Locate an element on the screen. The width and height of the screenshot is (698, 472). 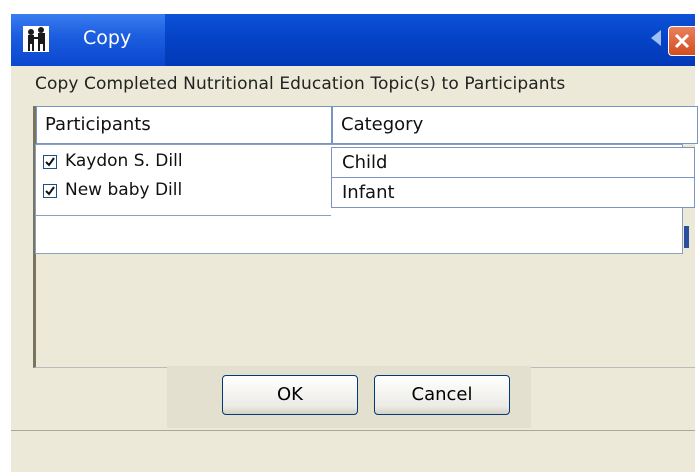
participant-name: New baby Dill is located at coordinates (124, 190).